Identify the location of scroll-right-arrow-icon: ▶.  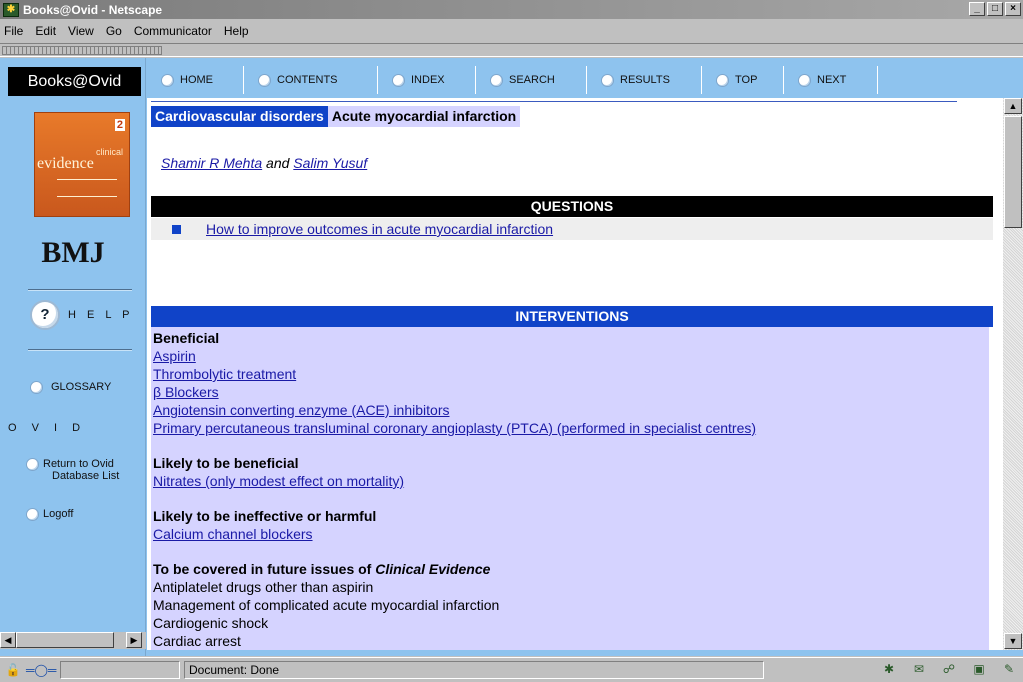
(134, 640).